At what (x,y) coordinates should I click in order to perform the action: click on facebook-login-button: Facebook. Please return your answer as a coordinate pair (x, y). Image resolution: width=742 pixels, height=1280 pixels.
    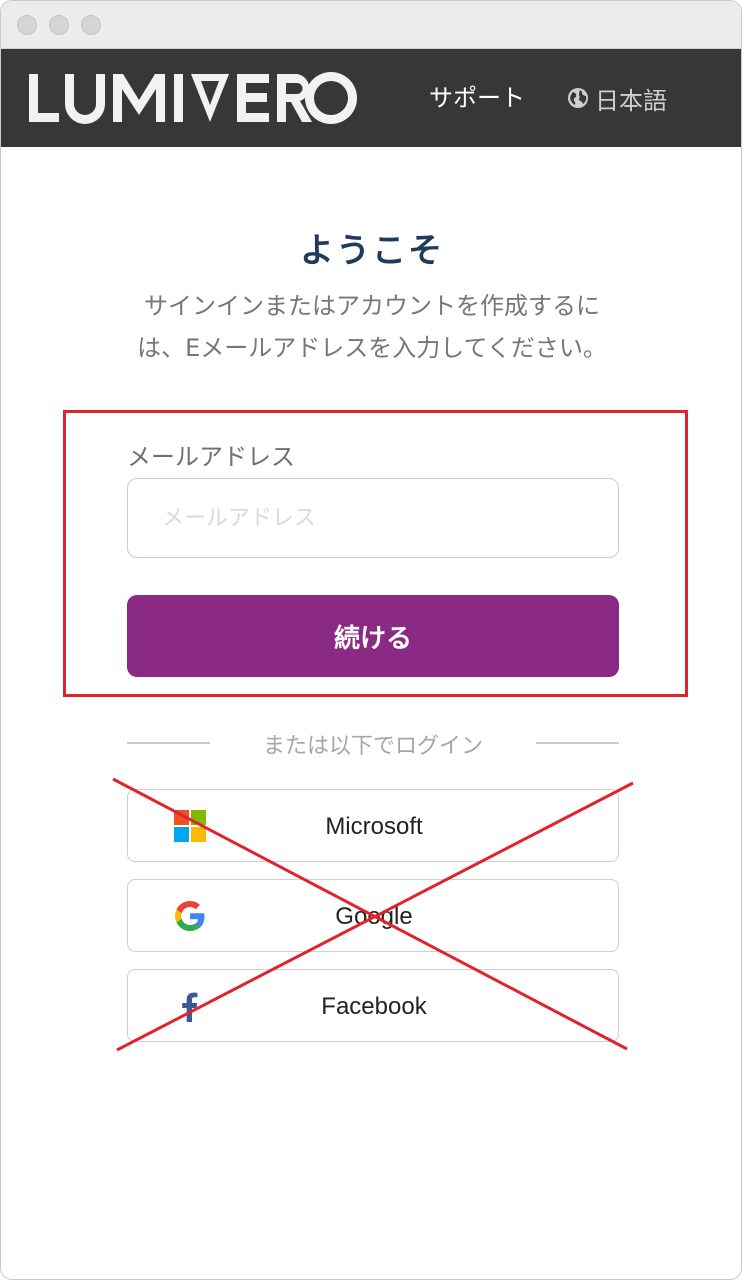
    Looking at the image, I should click on (373, 1005).